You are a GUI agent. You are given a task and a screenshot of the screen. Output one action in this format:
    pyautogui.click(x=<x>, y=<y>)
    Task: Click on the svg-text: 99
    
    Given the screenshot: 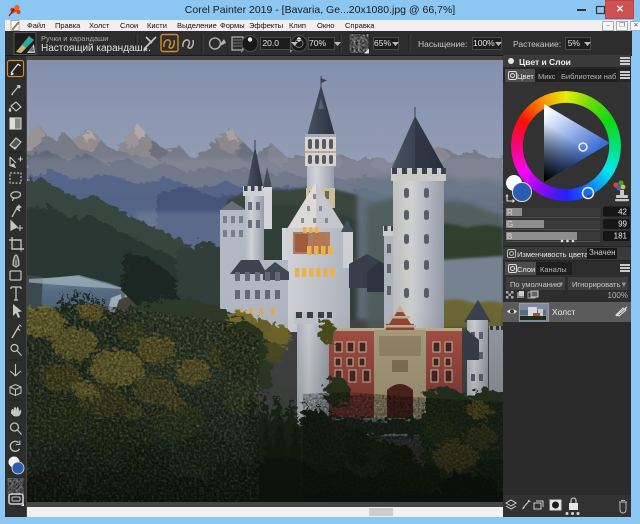 What is the action you would take?
    pyautogui.click(x=622, y=224)
    